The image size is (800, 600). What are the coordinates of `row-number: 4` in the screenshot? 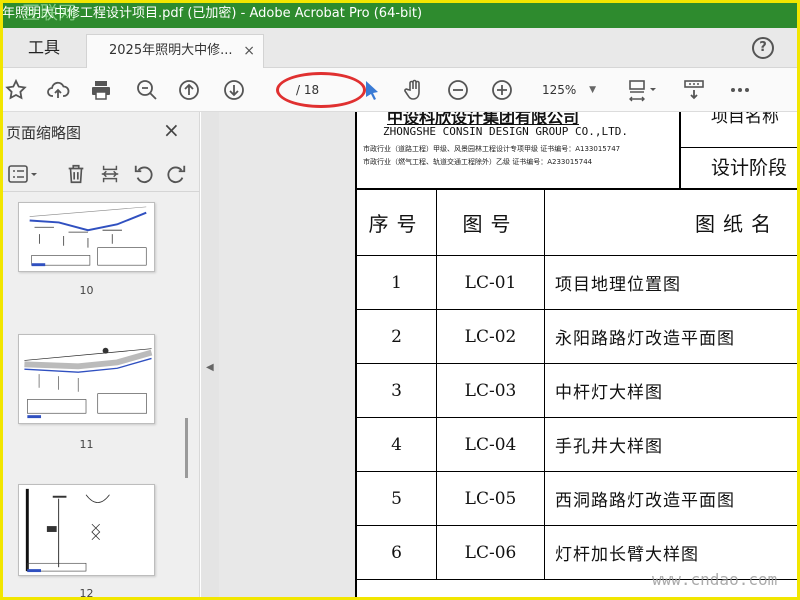 It's located at (397, 444).